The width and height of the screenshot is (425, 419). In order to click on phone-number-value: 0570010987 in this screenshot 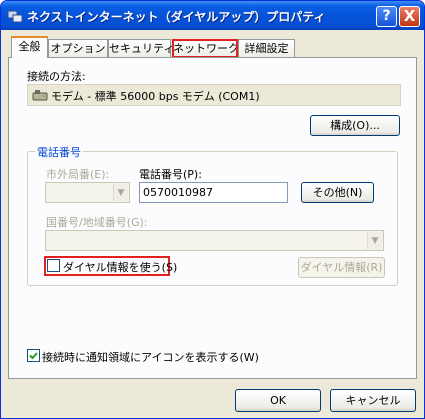, I will do `click(178, 192)`.